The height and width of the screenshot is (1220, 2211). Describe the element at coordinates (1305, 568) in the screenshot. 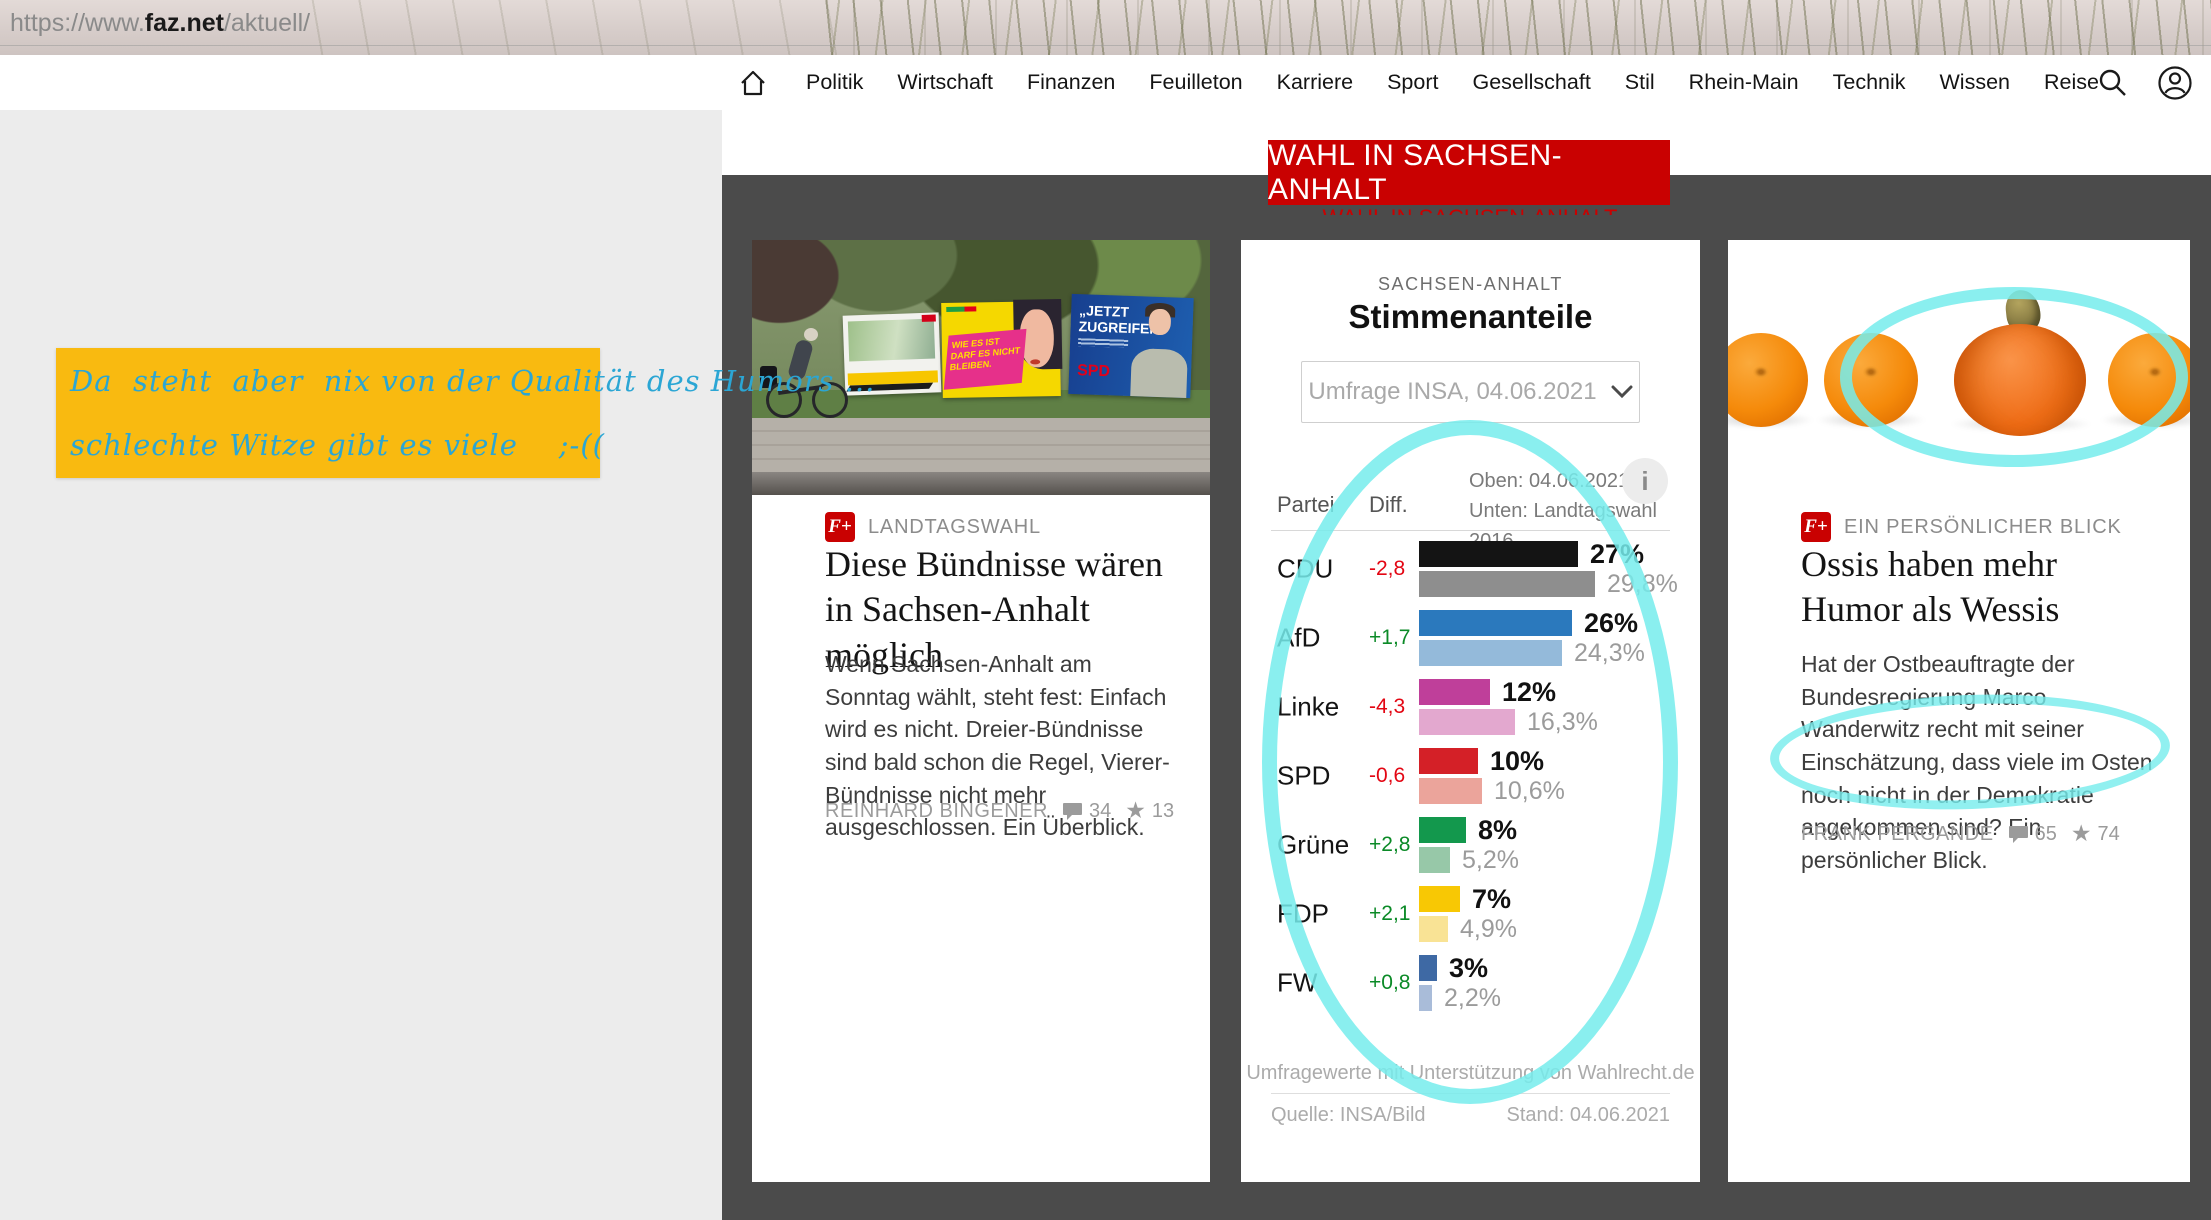

I see `party-label-cdu: CDU` at that location.